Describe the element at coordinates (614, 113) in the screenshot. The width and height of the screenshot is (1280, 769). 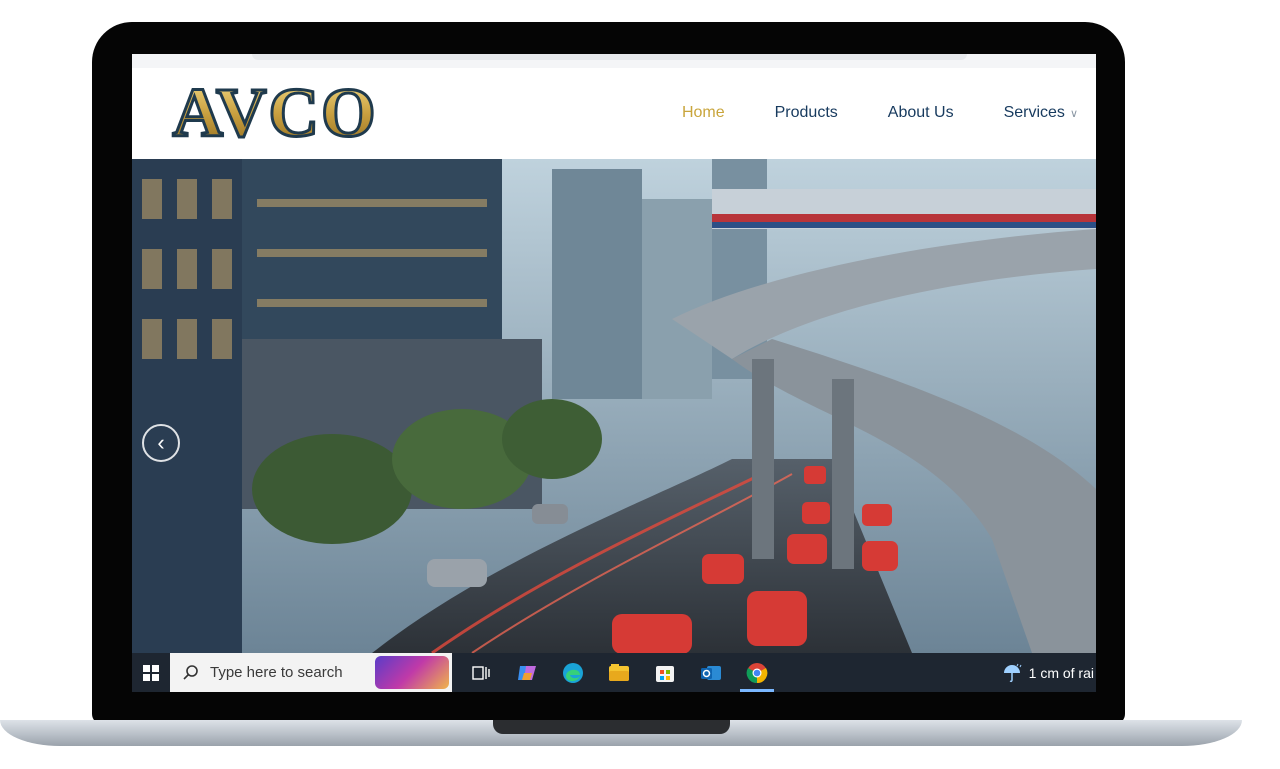
I see `site-header: AVCO Home Products About Us Services ∨` at that location.